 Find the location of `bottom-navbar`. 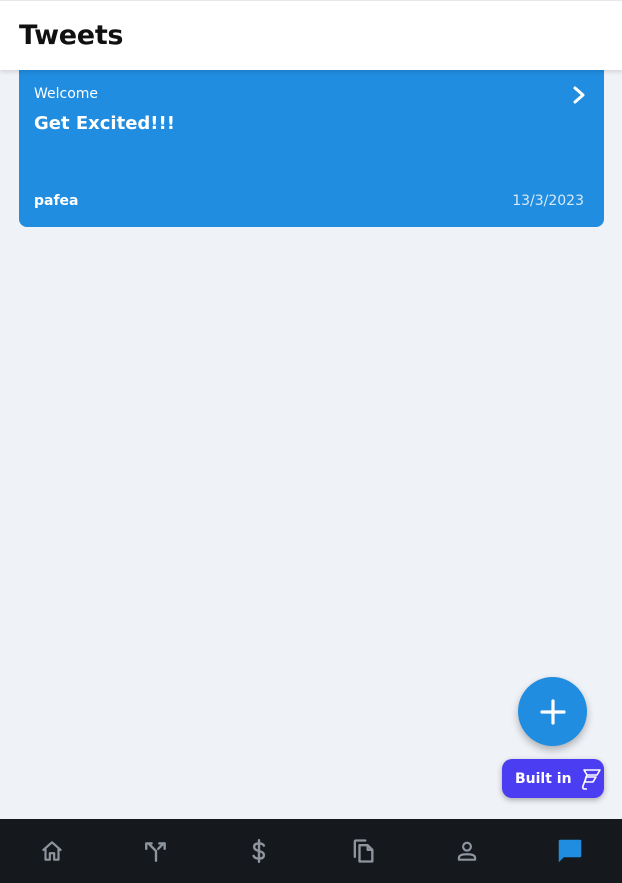

bottom-navbar is located at coordinates (311, 851).